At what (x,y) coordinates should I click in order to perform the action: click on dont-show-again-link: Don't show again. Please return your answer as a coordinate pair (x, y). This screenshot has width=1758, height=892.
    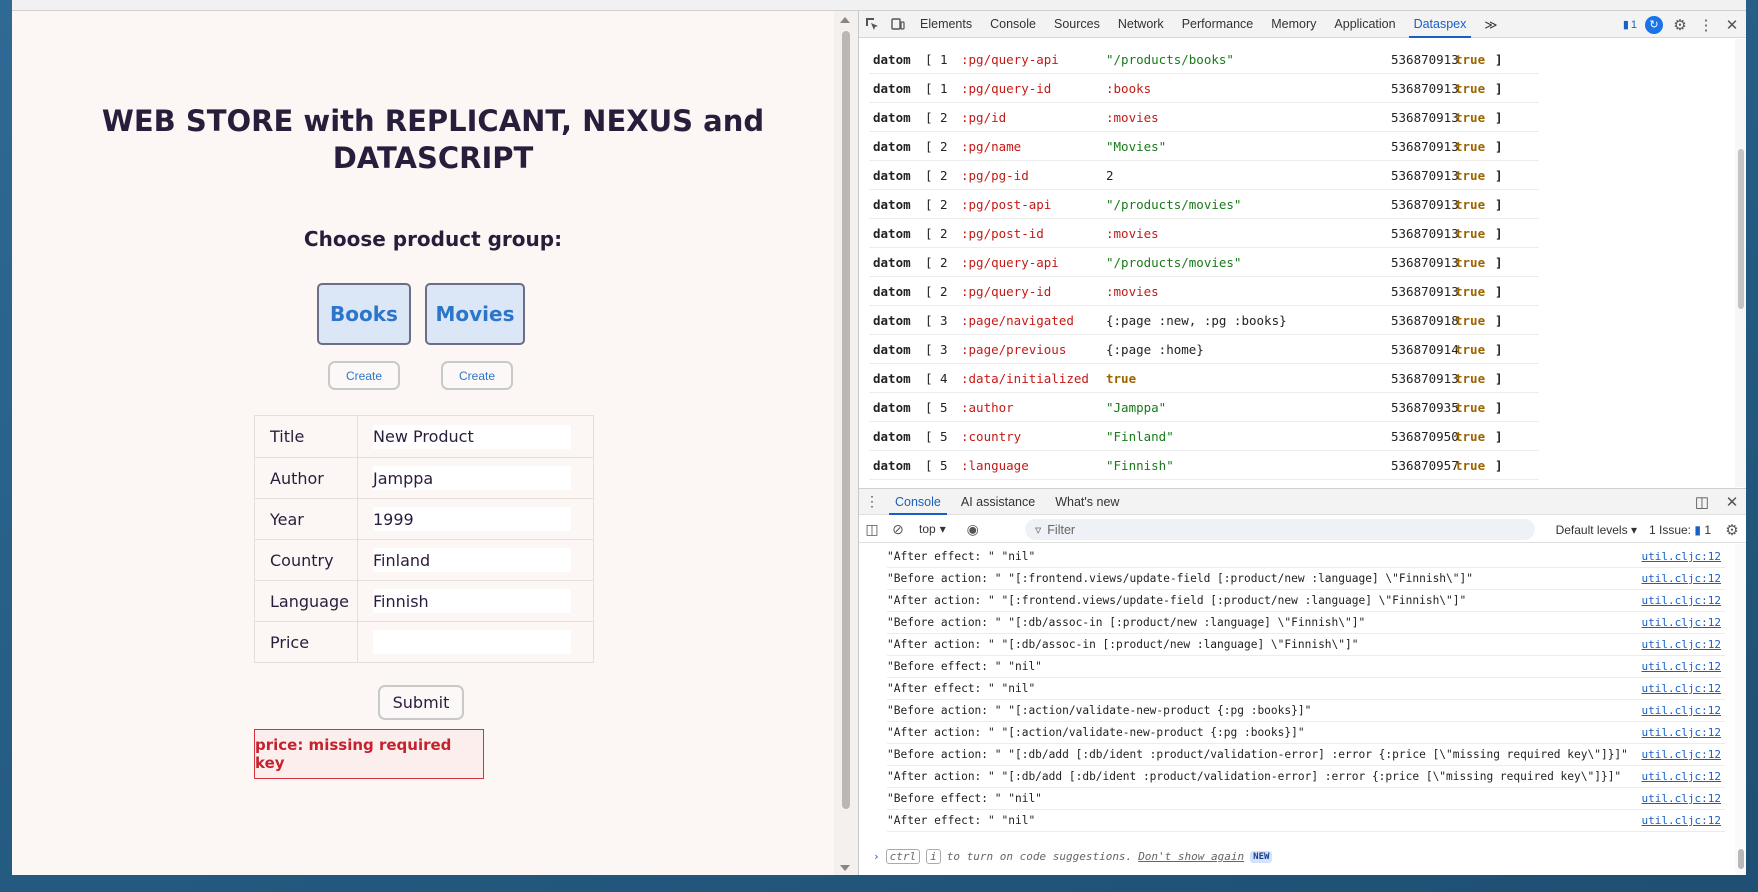
    Looking at the image, I should click on (1191, 856).